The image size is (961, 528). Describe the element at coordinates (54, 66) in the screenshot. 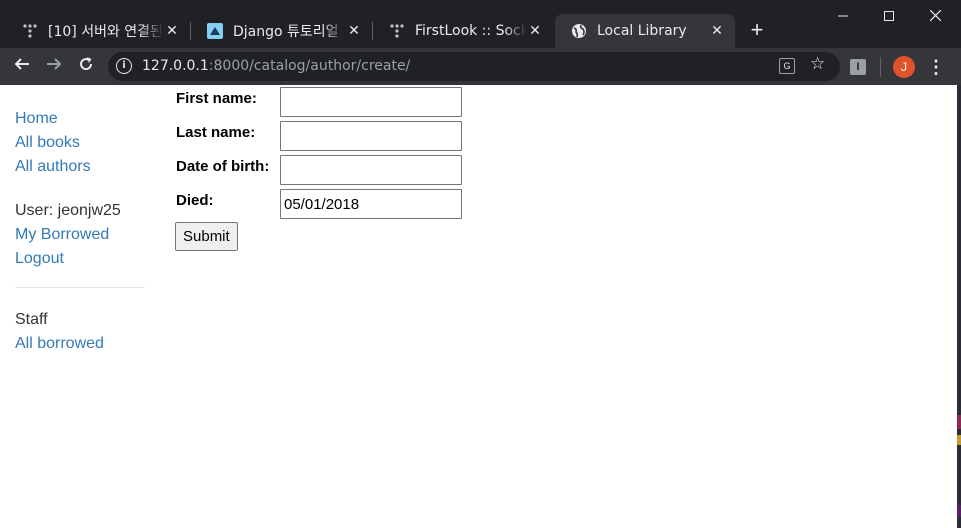

I see `forward-icon` at that location.